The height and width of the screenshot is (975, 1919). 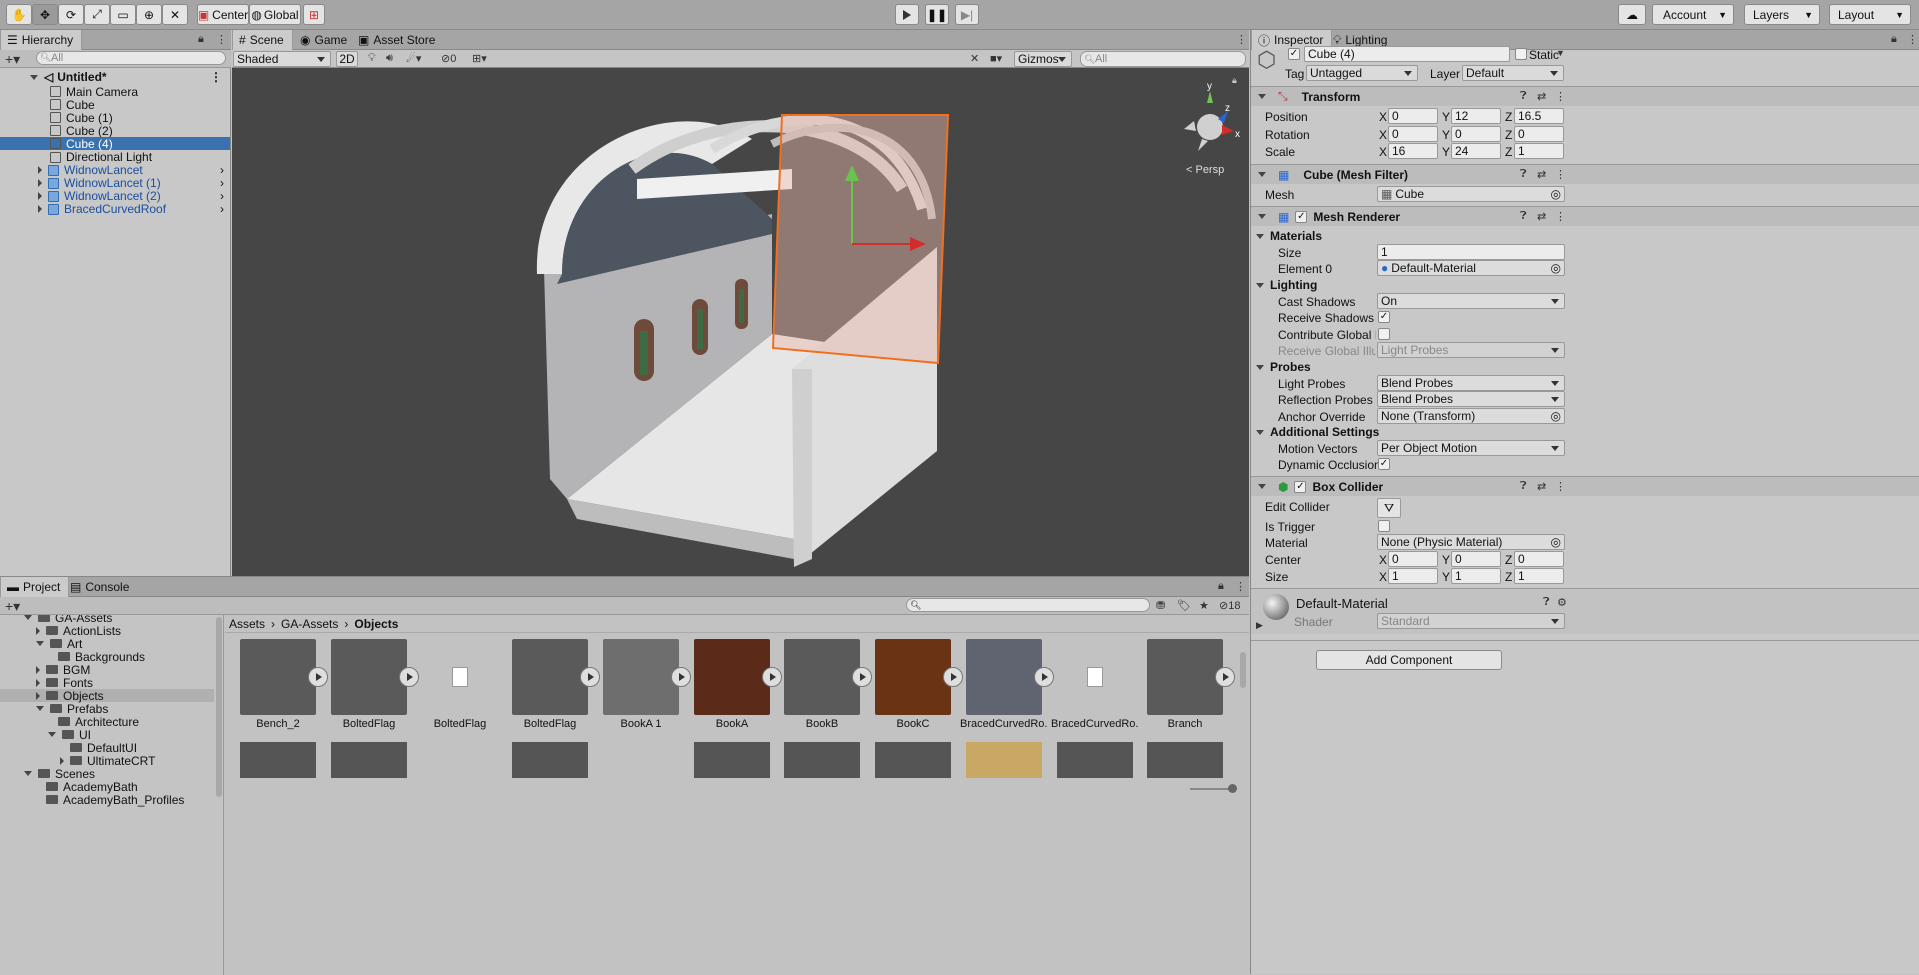 I want to click on transform-tool-icon: ⊕, so click(x=149, y=14).